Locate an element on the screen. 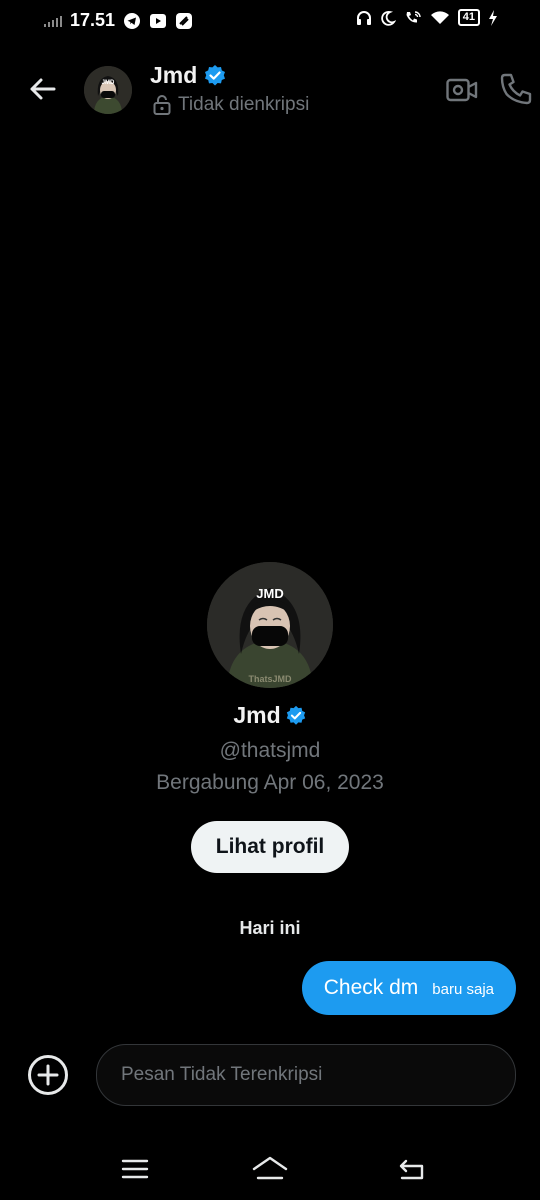 The width and height of the screenshot is (540, 1200). back-nav-icon is located at coordinates (412, 1169).